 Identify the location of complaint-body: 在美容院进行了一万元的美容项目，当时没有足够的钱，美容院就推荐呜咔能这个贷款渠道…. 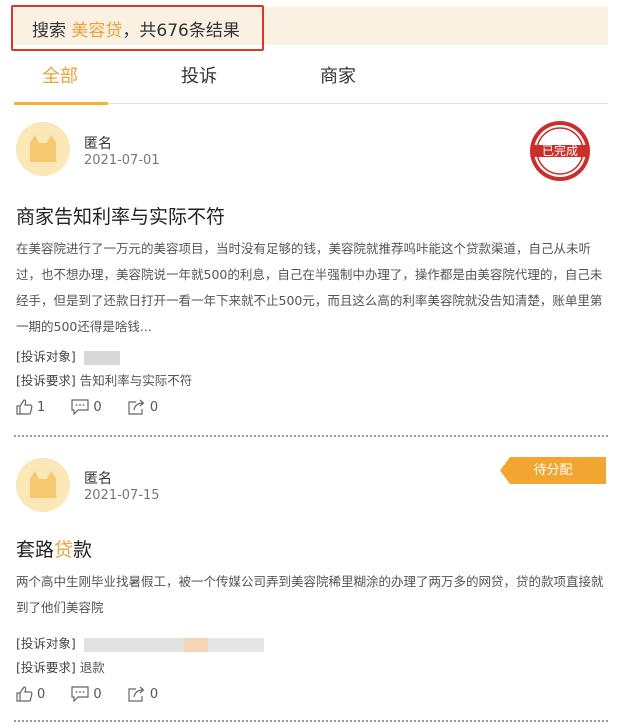
(309, 287).